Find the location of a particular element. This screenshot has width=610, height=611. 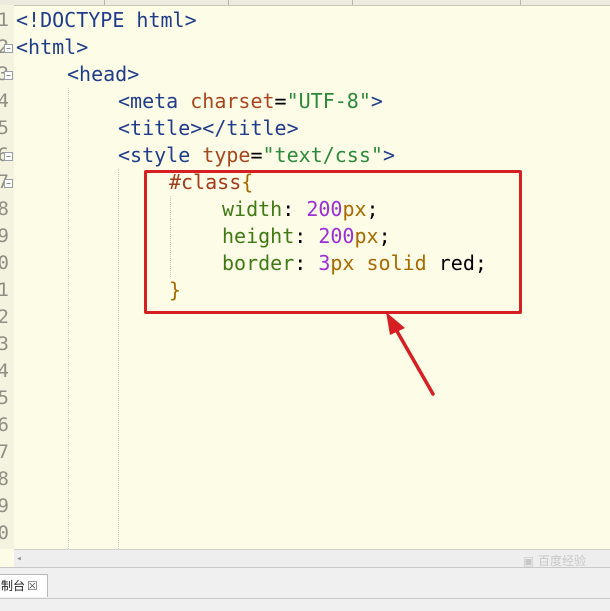

close-icon: ☒ is located at coordinates (32, 586).